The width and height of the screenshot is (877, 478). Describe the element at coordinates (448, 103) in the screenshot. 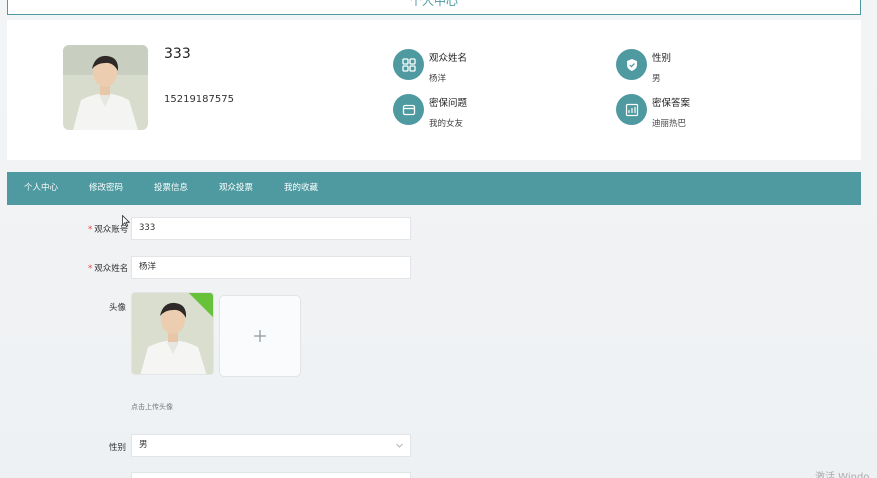

I see `info-label: 密保问题` at that location.